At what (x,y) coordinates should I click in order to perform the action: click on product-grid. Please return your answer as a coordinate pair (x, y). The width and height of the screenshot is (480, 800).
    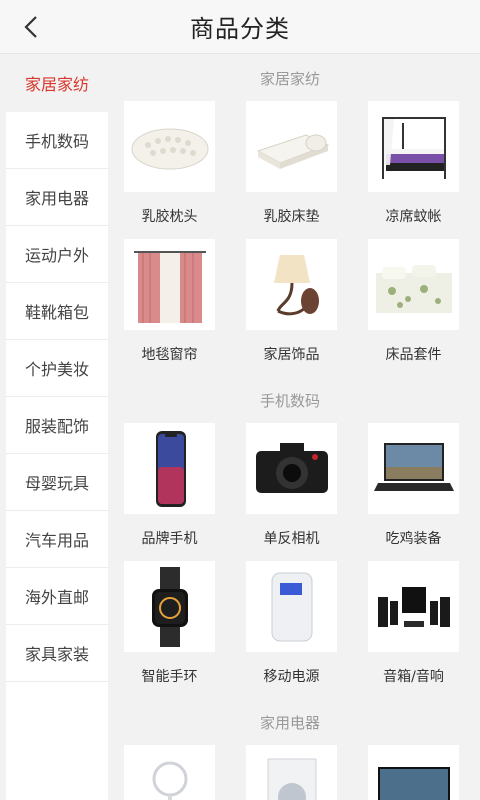
    Looking at the image, I should click on (290, 772).